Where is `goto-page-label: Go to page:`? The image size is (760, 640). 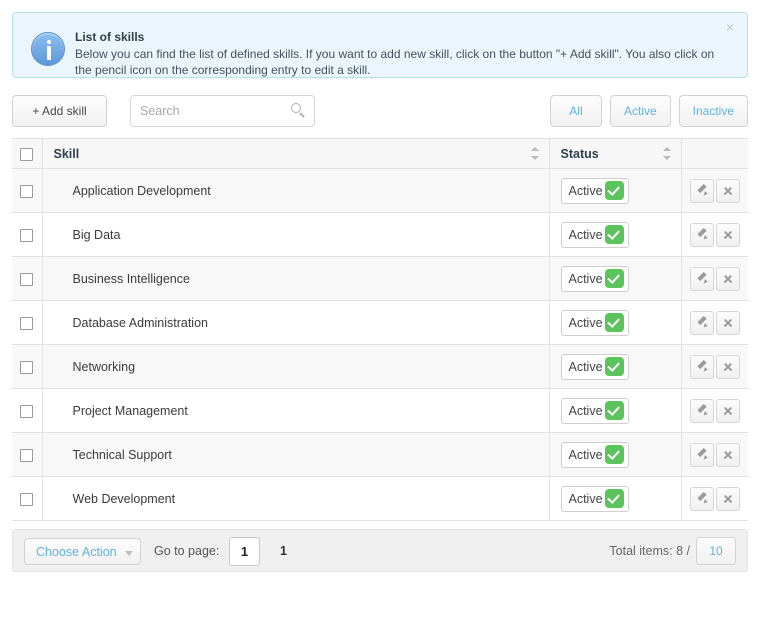 goto-page-label: Go to page: is located at coordinates (187, 551).